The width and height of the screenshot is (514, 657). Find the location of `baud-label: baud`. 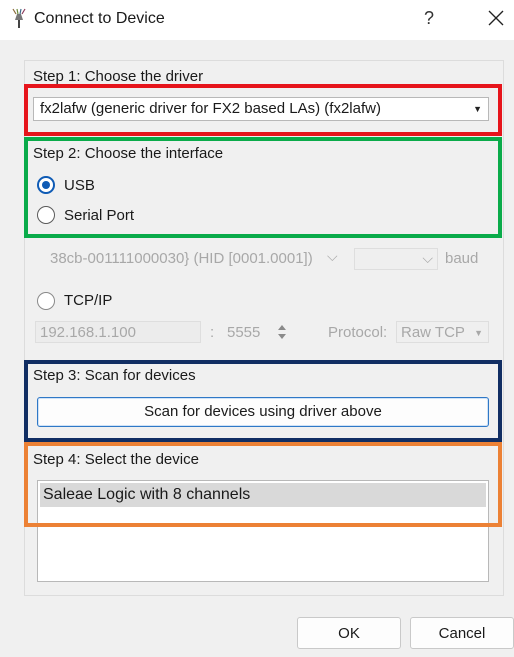

baud-label: baud is located at coordinates (462, 258).